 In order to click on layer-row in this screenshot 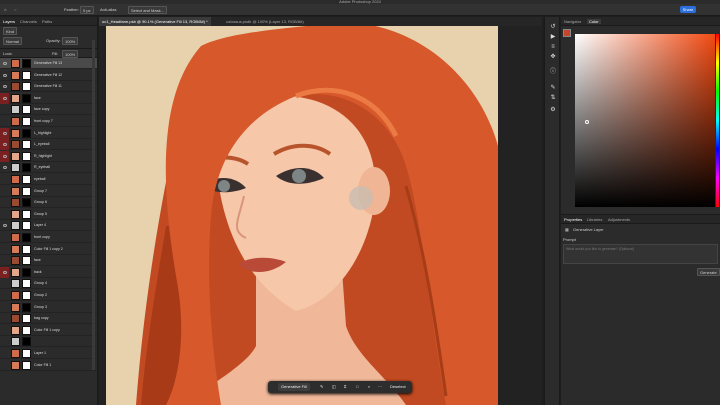, I will do `click(48, 342)`.